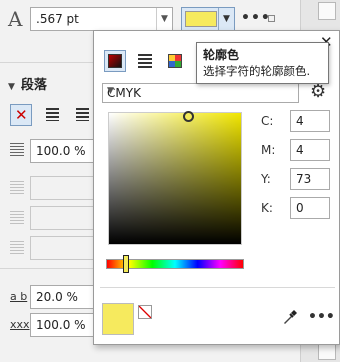 The image size is (340, 362). Describe the element at coordinates (310, 179) in the screenshot. I see `yellow-input: 73` at that location.